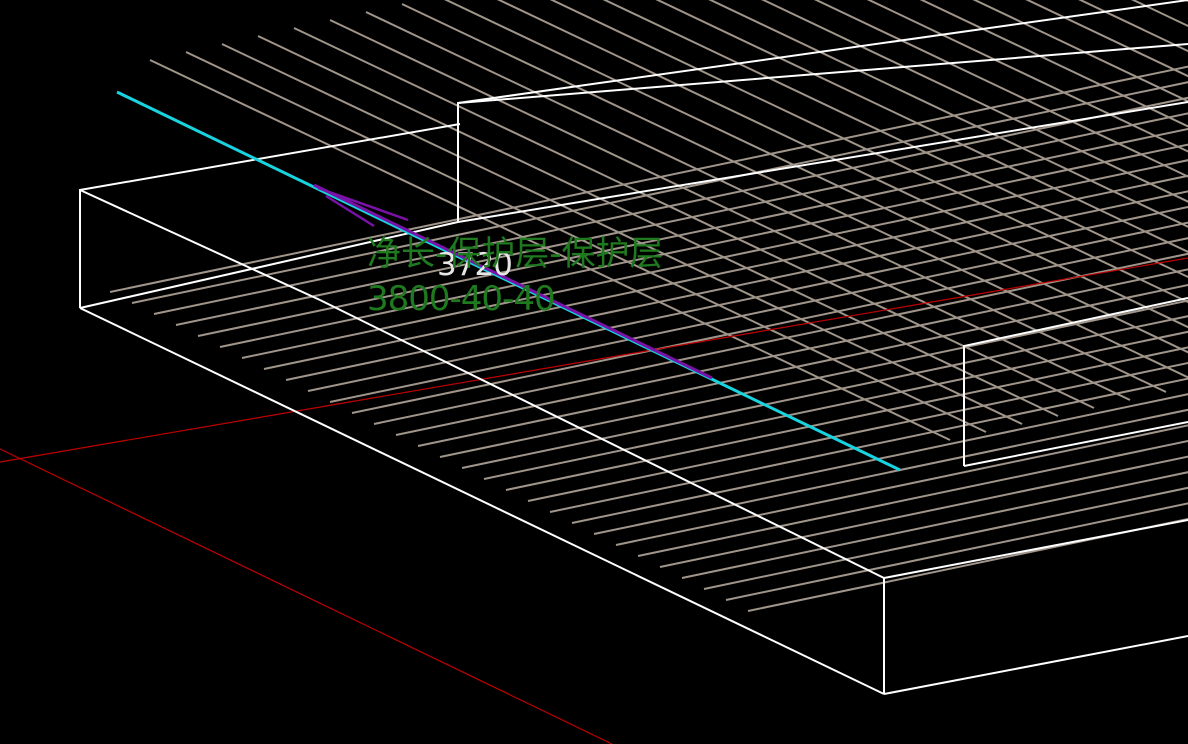 The width and height of the screenshot is (1188, 744). I want to click on length-value-label: 3800-40-40, so click(461, 299).